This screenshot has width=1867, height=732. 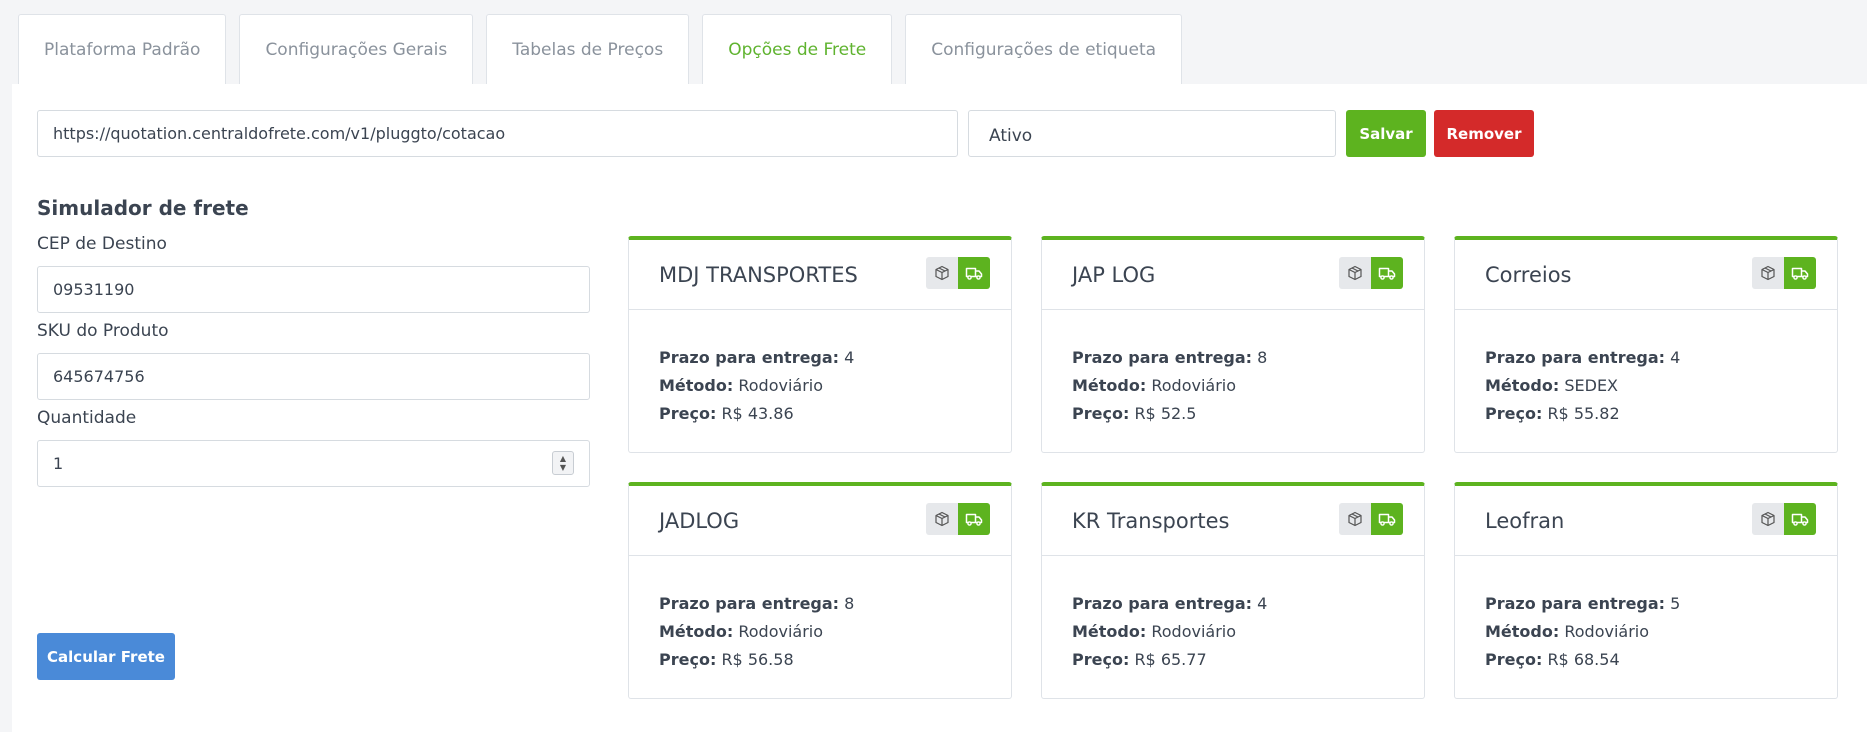 What do you see at coordinates (313, 289) in the screenshot?
I see `cep-input` at bounding box center [313, 289].